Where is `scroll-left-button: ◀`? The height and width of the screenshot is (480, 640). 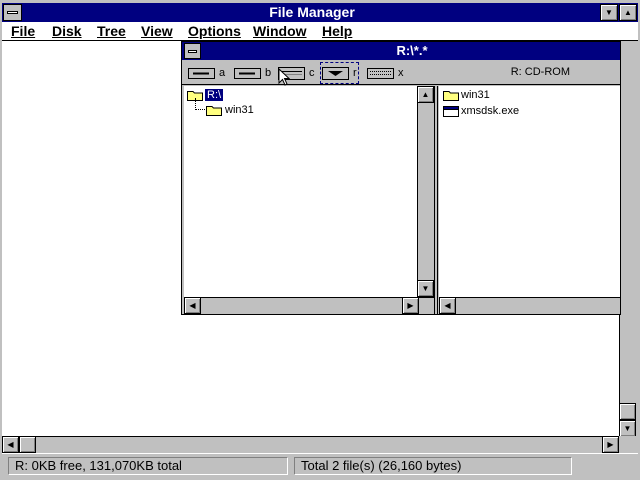 scroll-left-button: ◀ is located at coordinates (10, 444).